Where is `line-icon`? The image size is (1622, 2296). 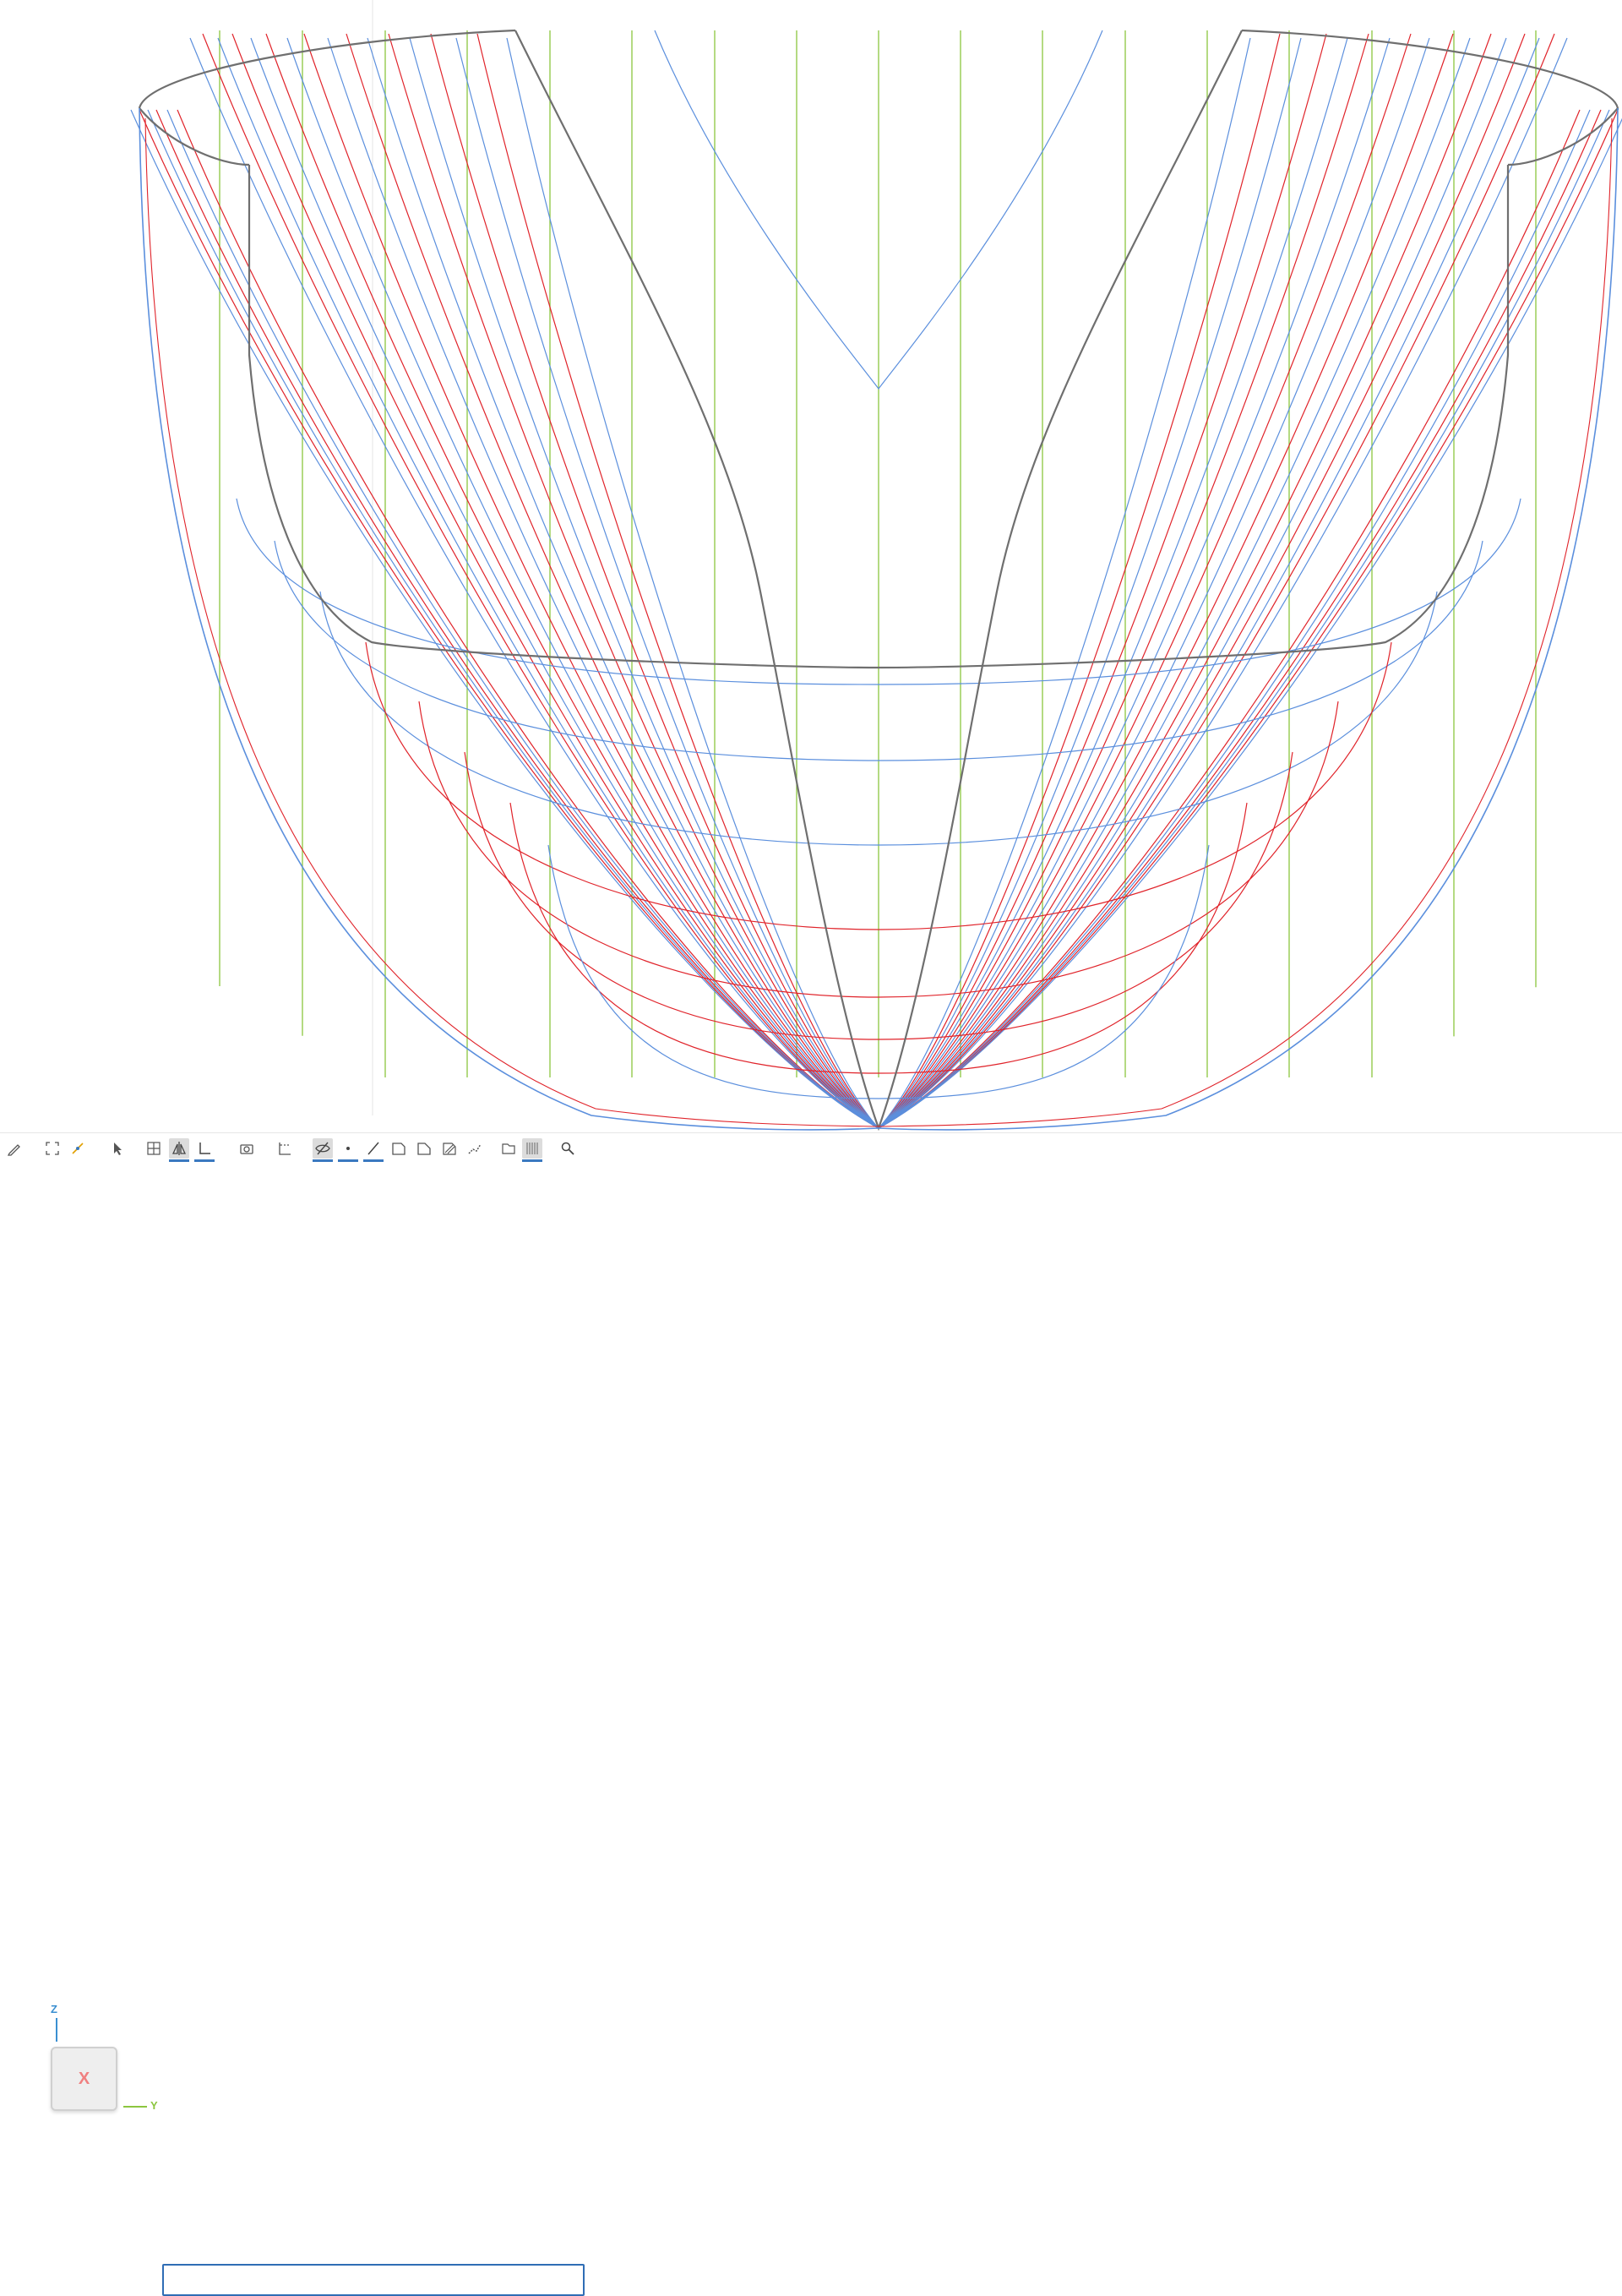
line-icon is located at coordinates (373, 1148).